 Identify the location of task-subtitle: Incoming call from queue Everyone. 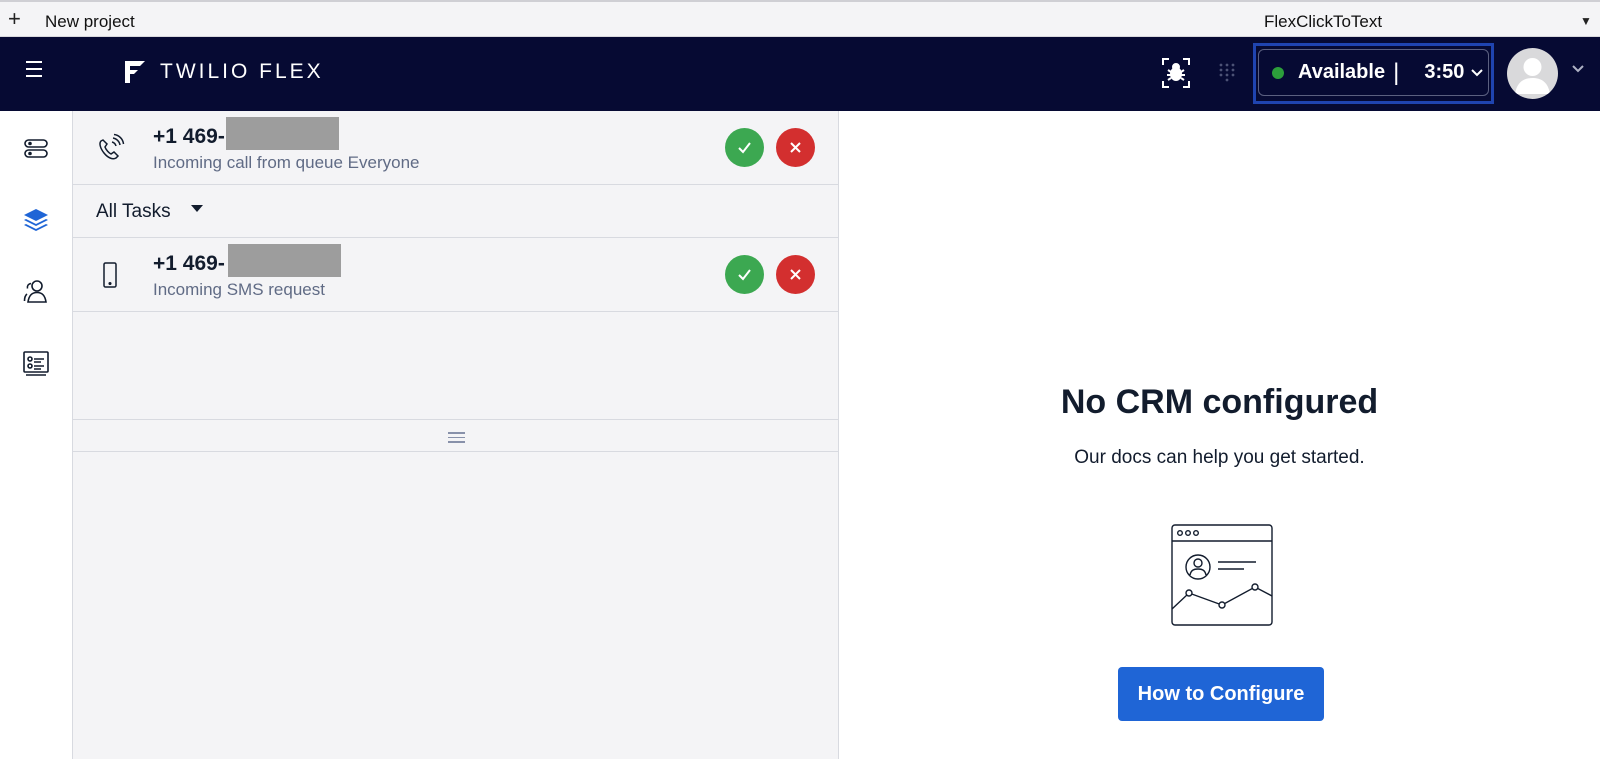
(286, 162).